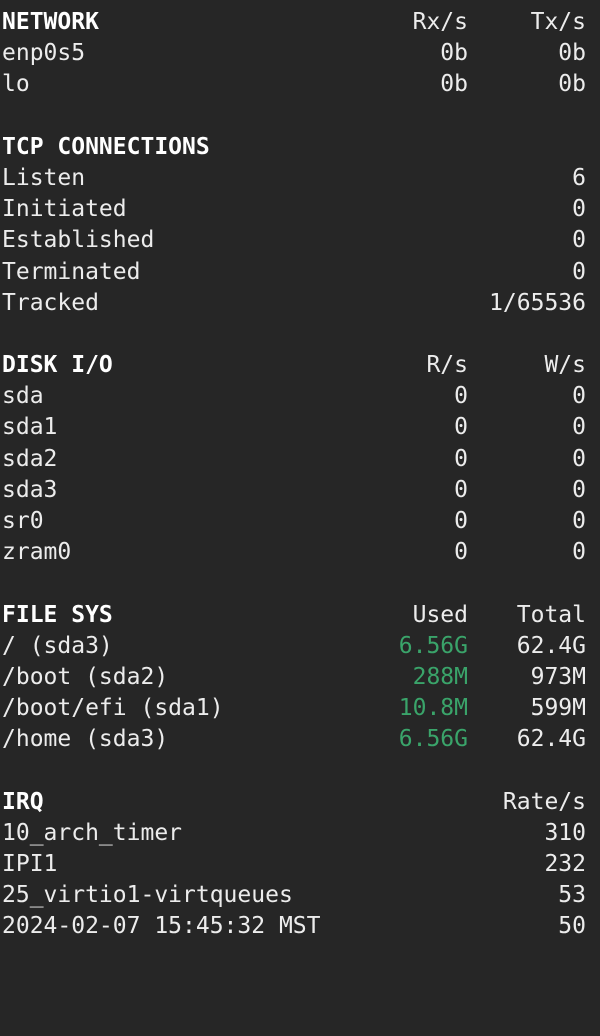  Describe the element at coordinates (78, 240) in the screenshot. I see `tcp-state: Established` at that location.